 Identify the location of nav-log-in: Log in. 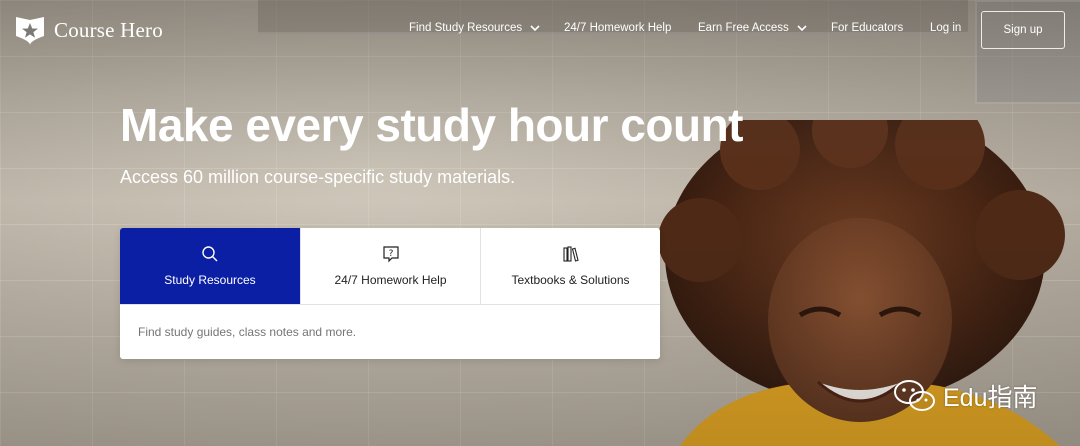
(945, 28).